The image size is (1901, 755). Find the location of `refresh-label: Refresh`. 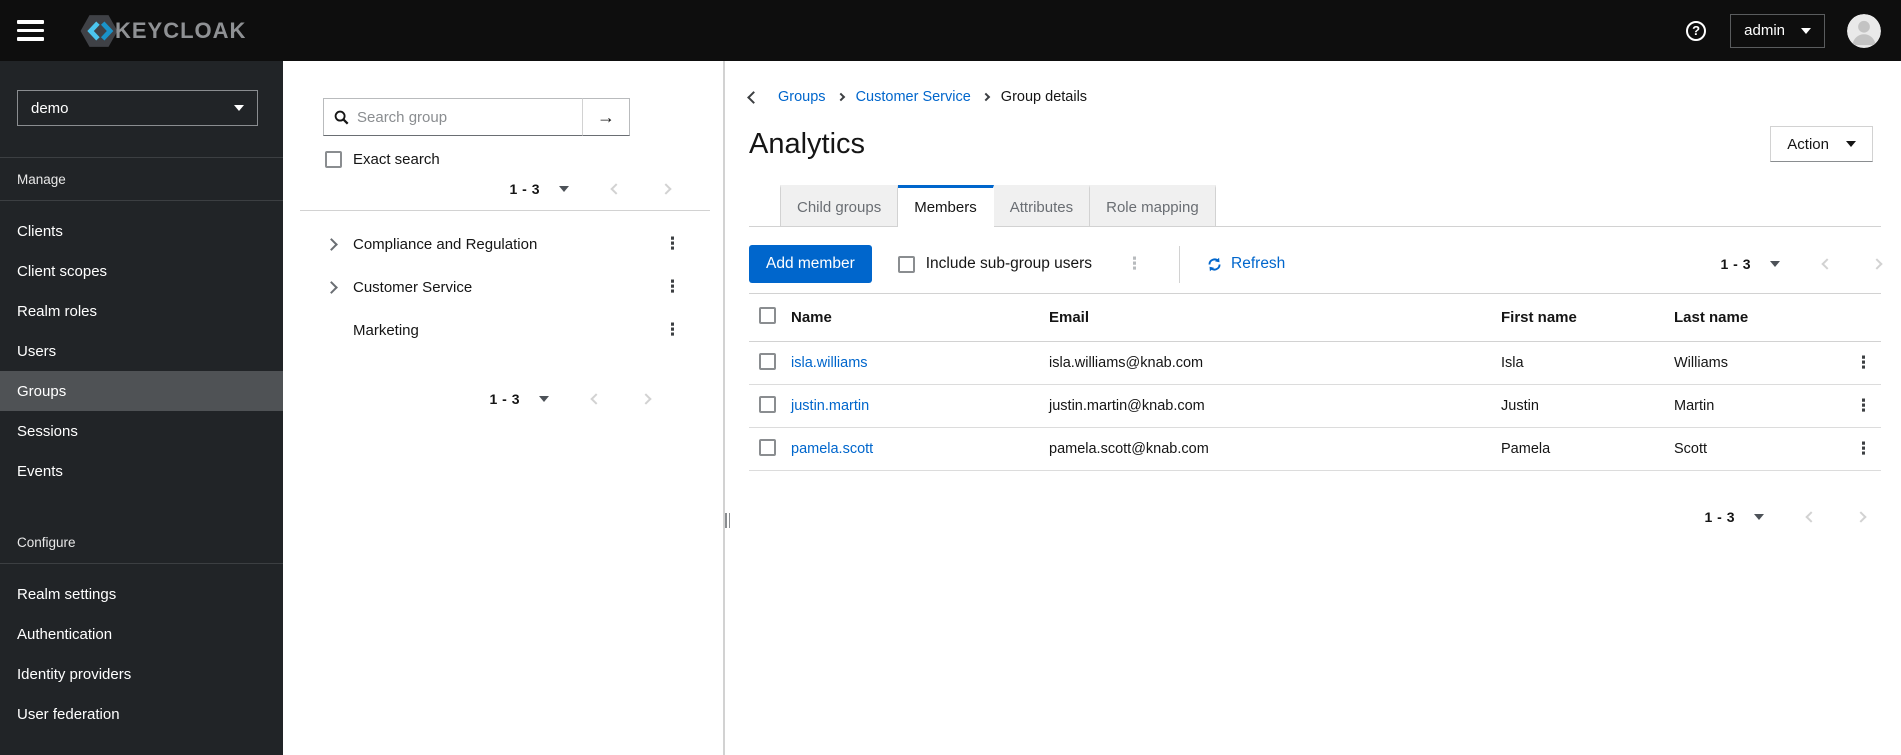

refresh-label: Refresh is located at coordinates (1258, 263).